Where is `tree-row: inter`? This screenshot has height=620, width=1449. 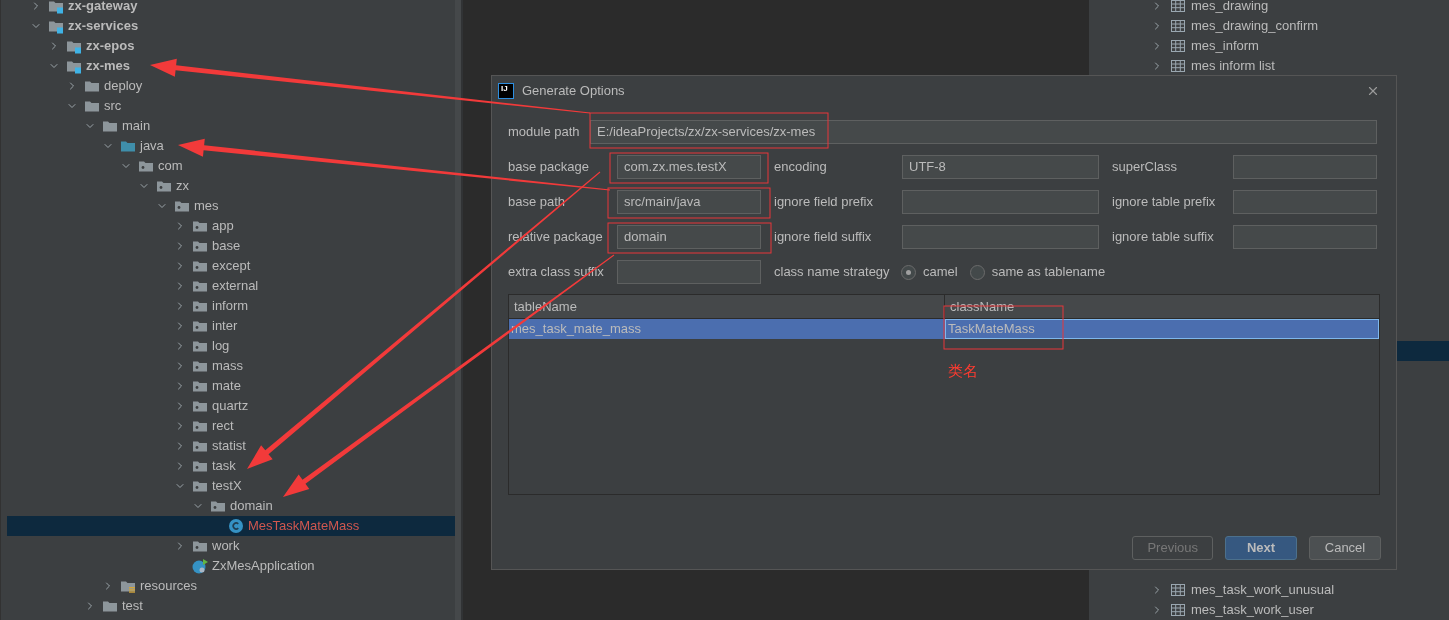
tree-row: inter is located at coordinates (231, 326).